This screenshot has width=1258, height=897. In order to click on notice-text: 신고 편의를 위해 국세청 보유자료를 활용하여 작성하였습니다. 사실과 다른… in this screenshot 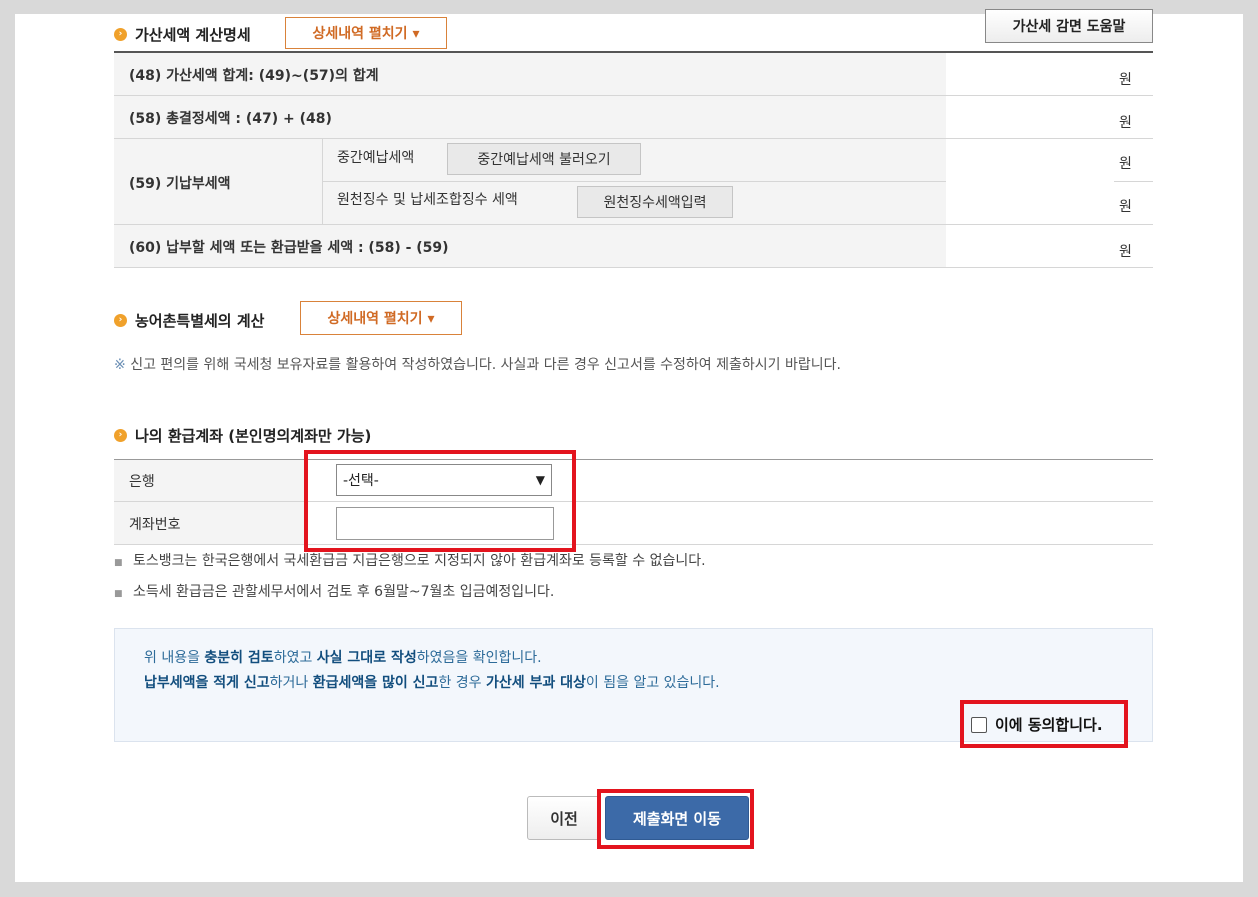, I will do `click(485, 365)`.